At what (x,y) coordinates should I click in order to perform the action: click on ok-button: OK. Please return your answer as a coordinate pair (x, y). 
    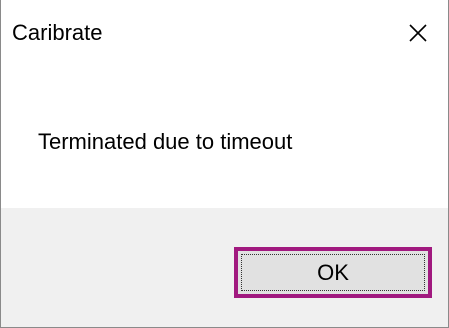
    Looking at the image, I should click on (333, 272).